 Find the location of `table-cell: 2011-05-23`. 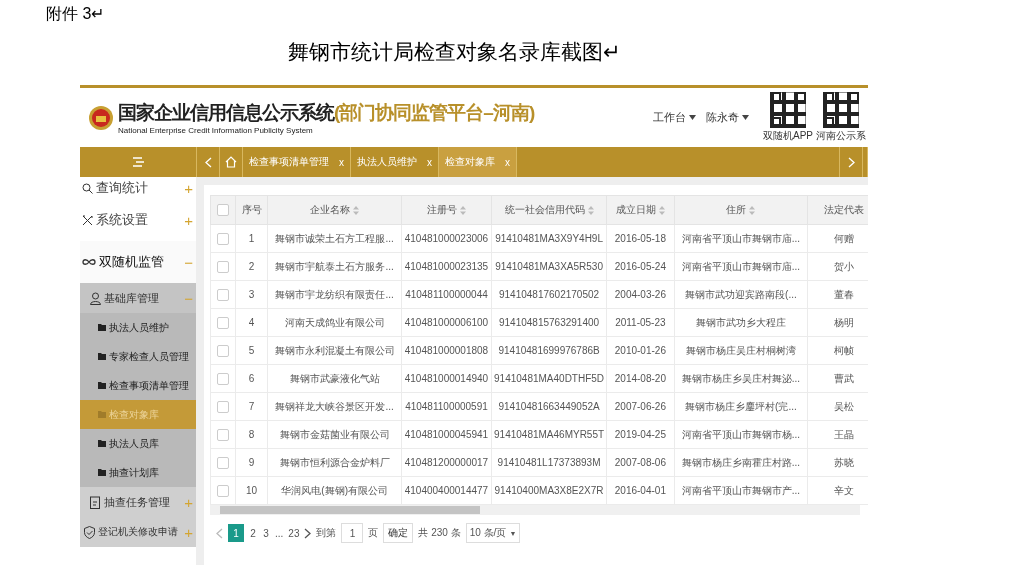

table-cell: 2011-05-23 is located at coordinates (640, 322).